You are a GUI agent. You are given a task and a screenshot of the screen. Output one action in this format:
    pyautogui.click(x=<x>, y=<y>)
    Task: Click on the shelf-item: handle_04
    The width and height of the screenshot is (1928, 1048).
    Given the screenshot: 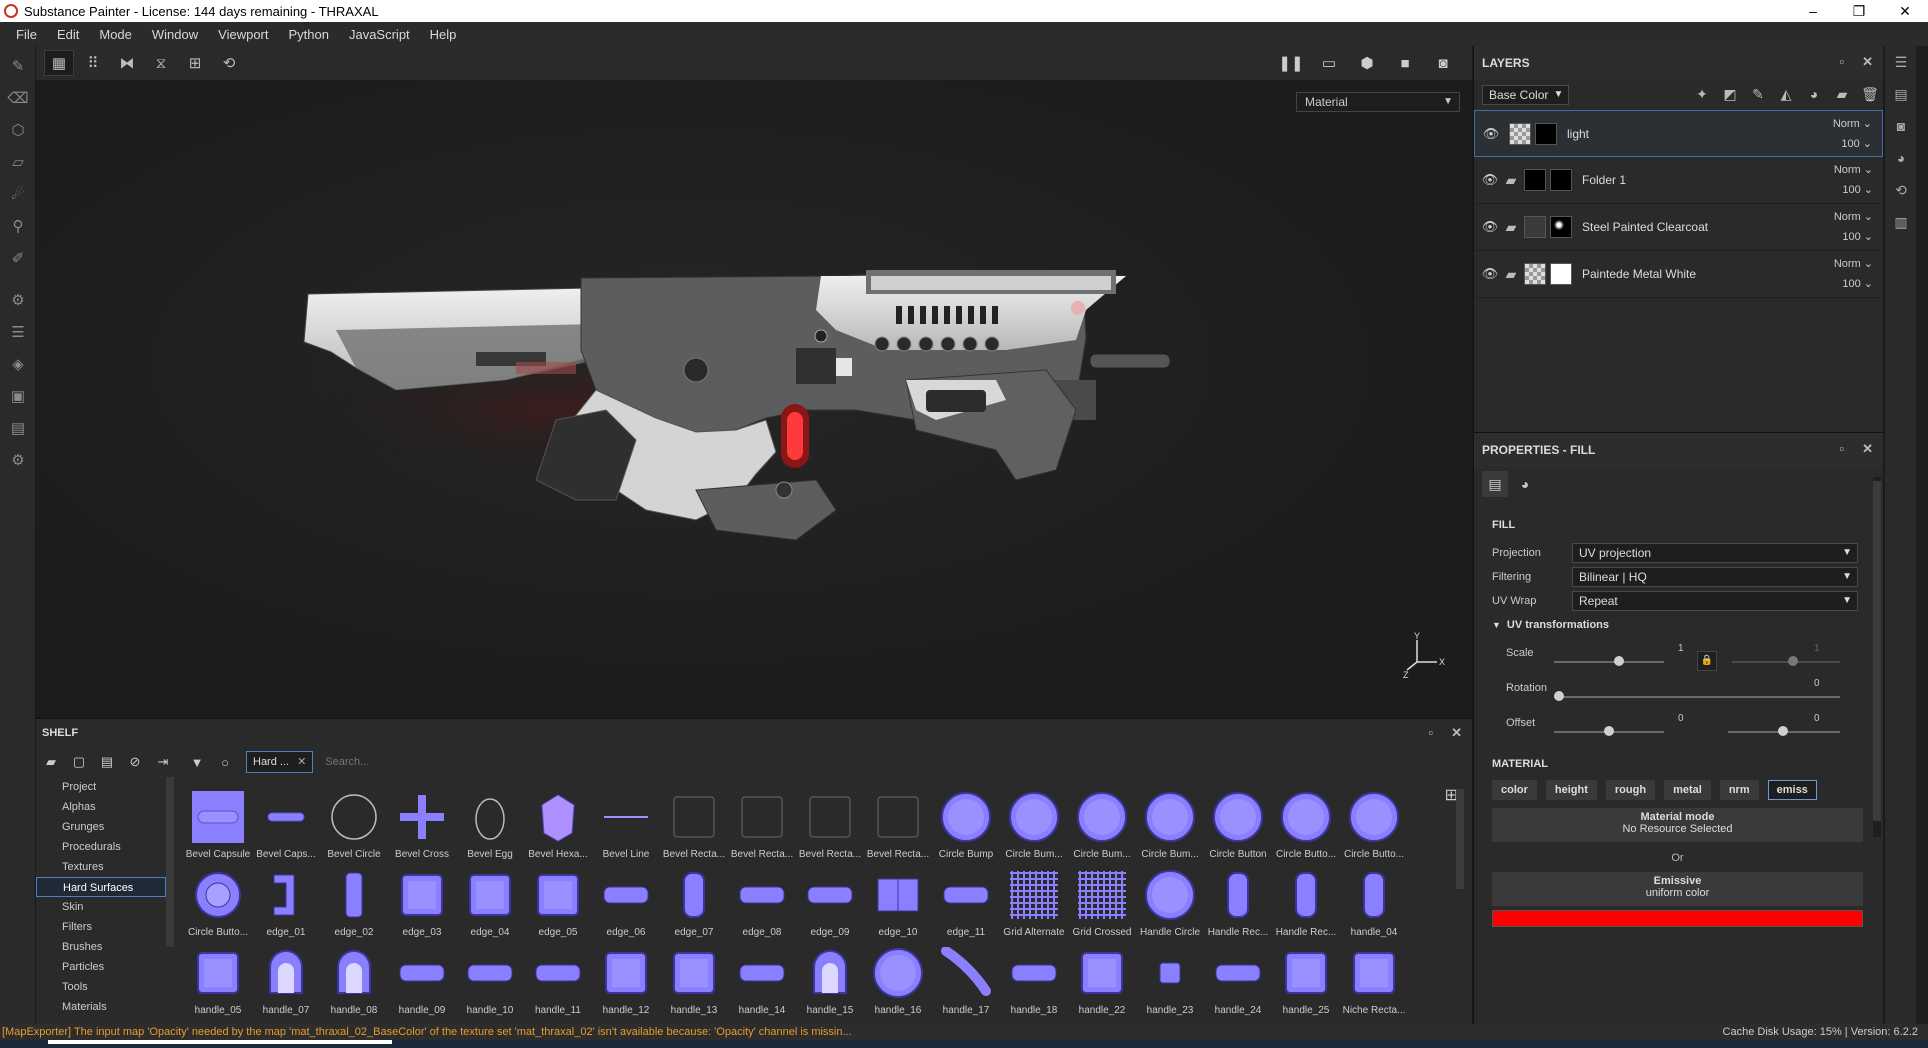 What is the action you would take?
    pyautogui.click(x=1374, y=904)
    